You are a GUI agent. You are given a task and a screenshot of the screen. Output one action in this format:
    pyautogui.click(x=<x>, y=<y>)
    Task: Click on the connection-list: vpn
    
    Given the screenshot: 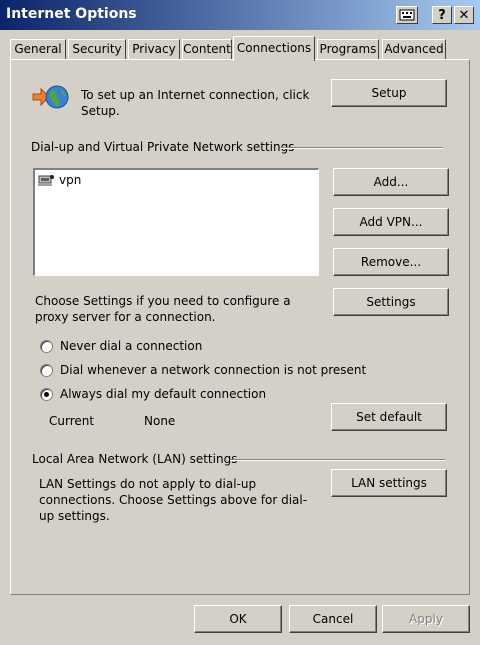 What is the action you would take?
    pyautogui.click(x=176, y=222)
    